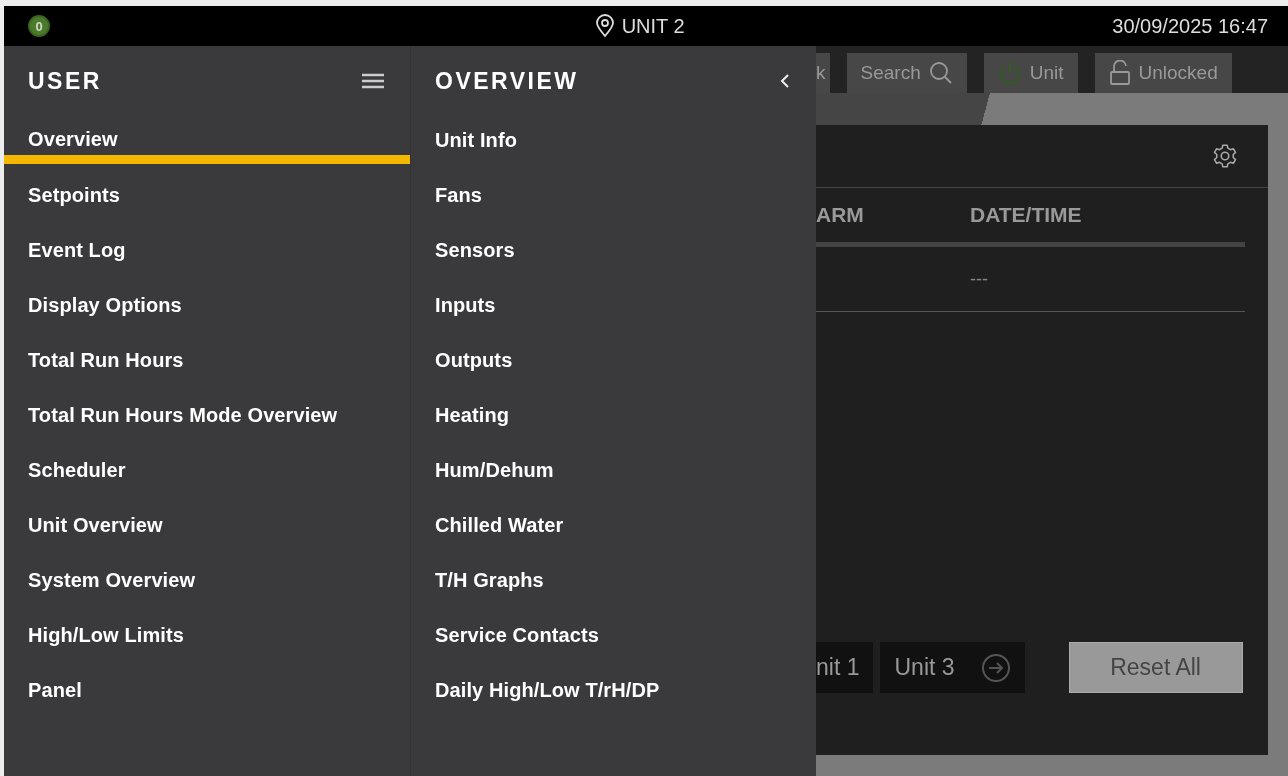 This screenshot has height=776, width=1288. Describe the element at coordinates (613, 638) in the screenshot. I see `submenu-item: Service Contacts` at that location.